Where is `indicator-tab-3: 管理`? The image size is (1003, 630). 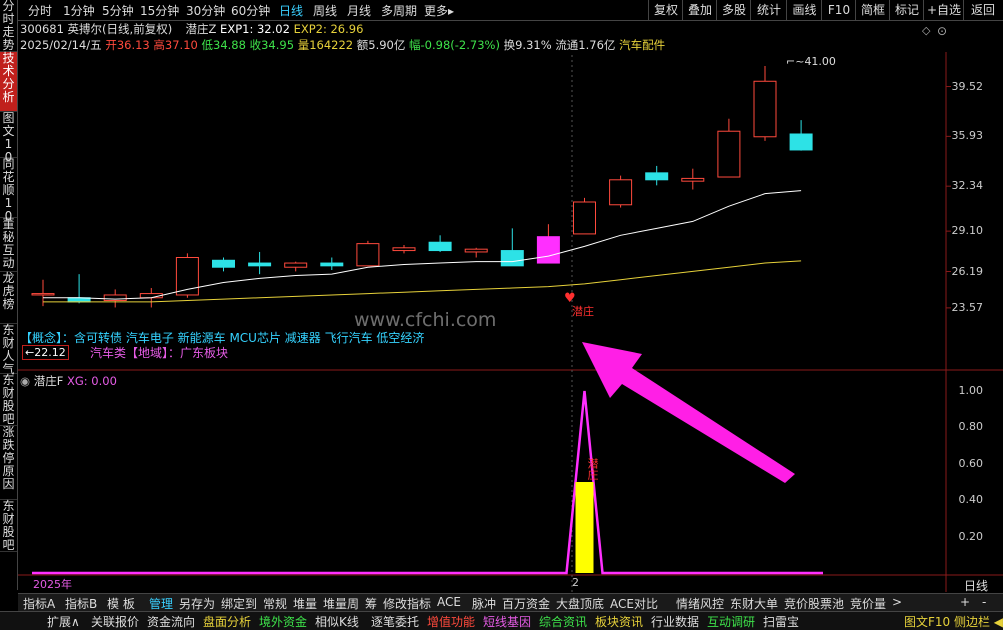 indicator-tab-3: 管理 is located at coordinates (161, 603).